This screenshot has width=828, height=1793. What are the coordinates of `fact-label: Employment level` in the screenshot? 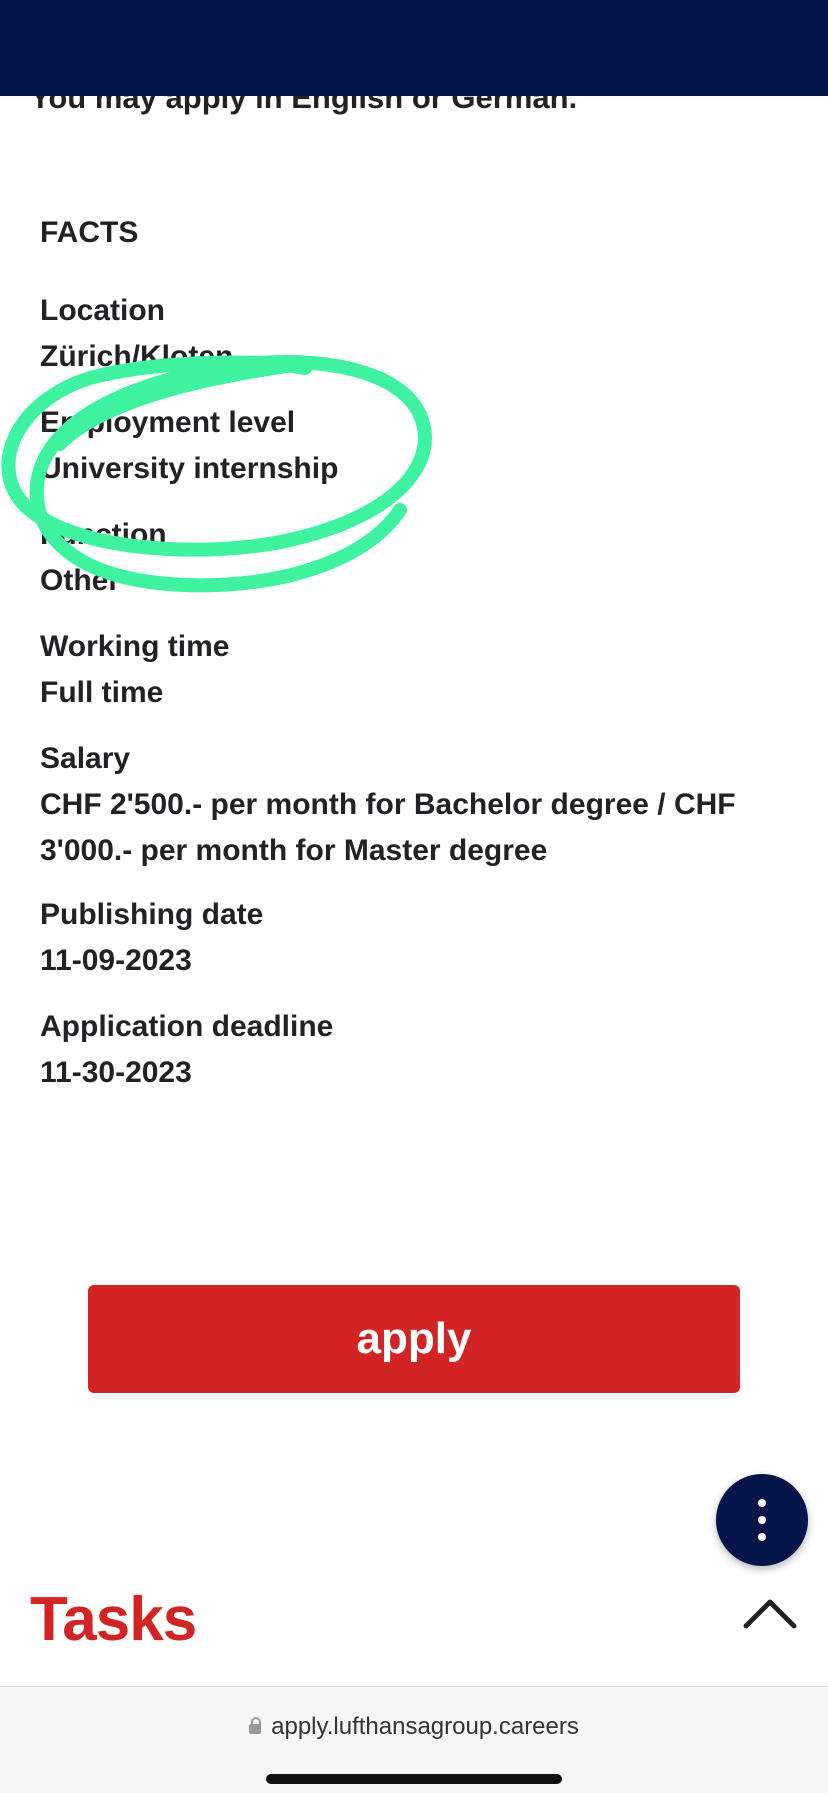 It's located at (168, 422).